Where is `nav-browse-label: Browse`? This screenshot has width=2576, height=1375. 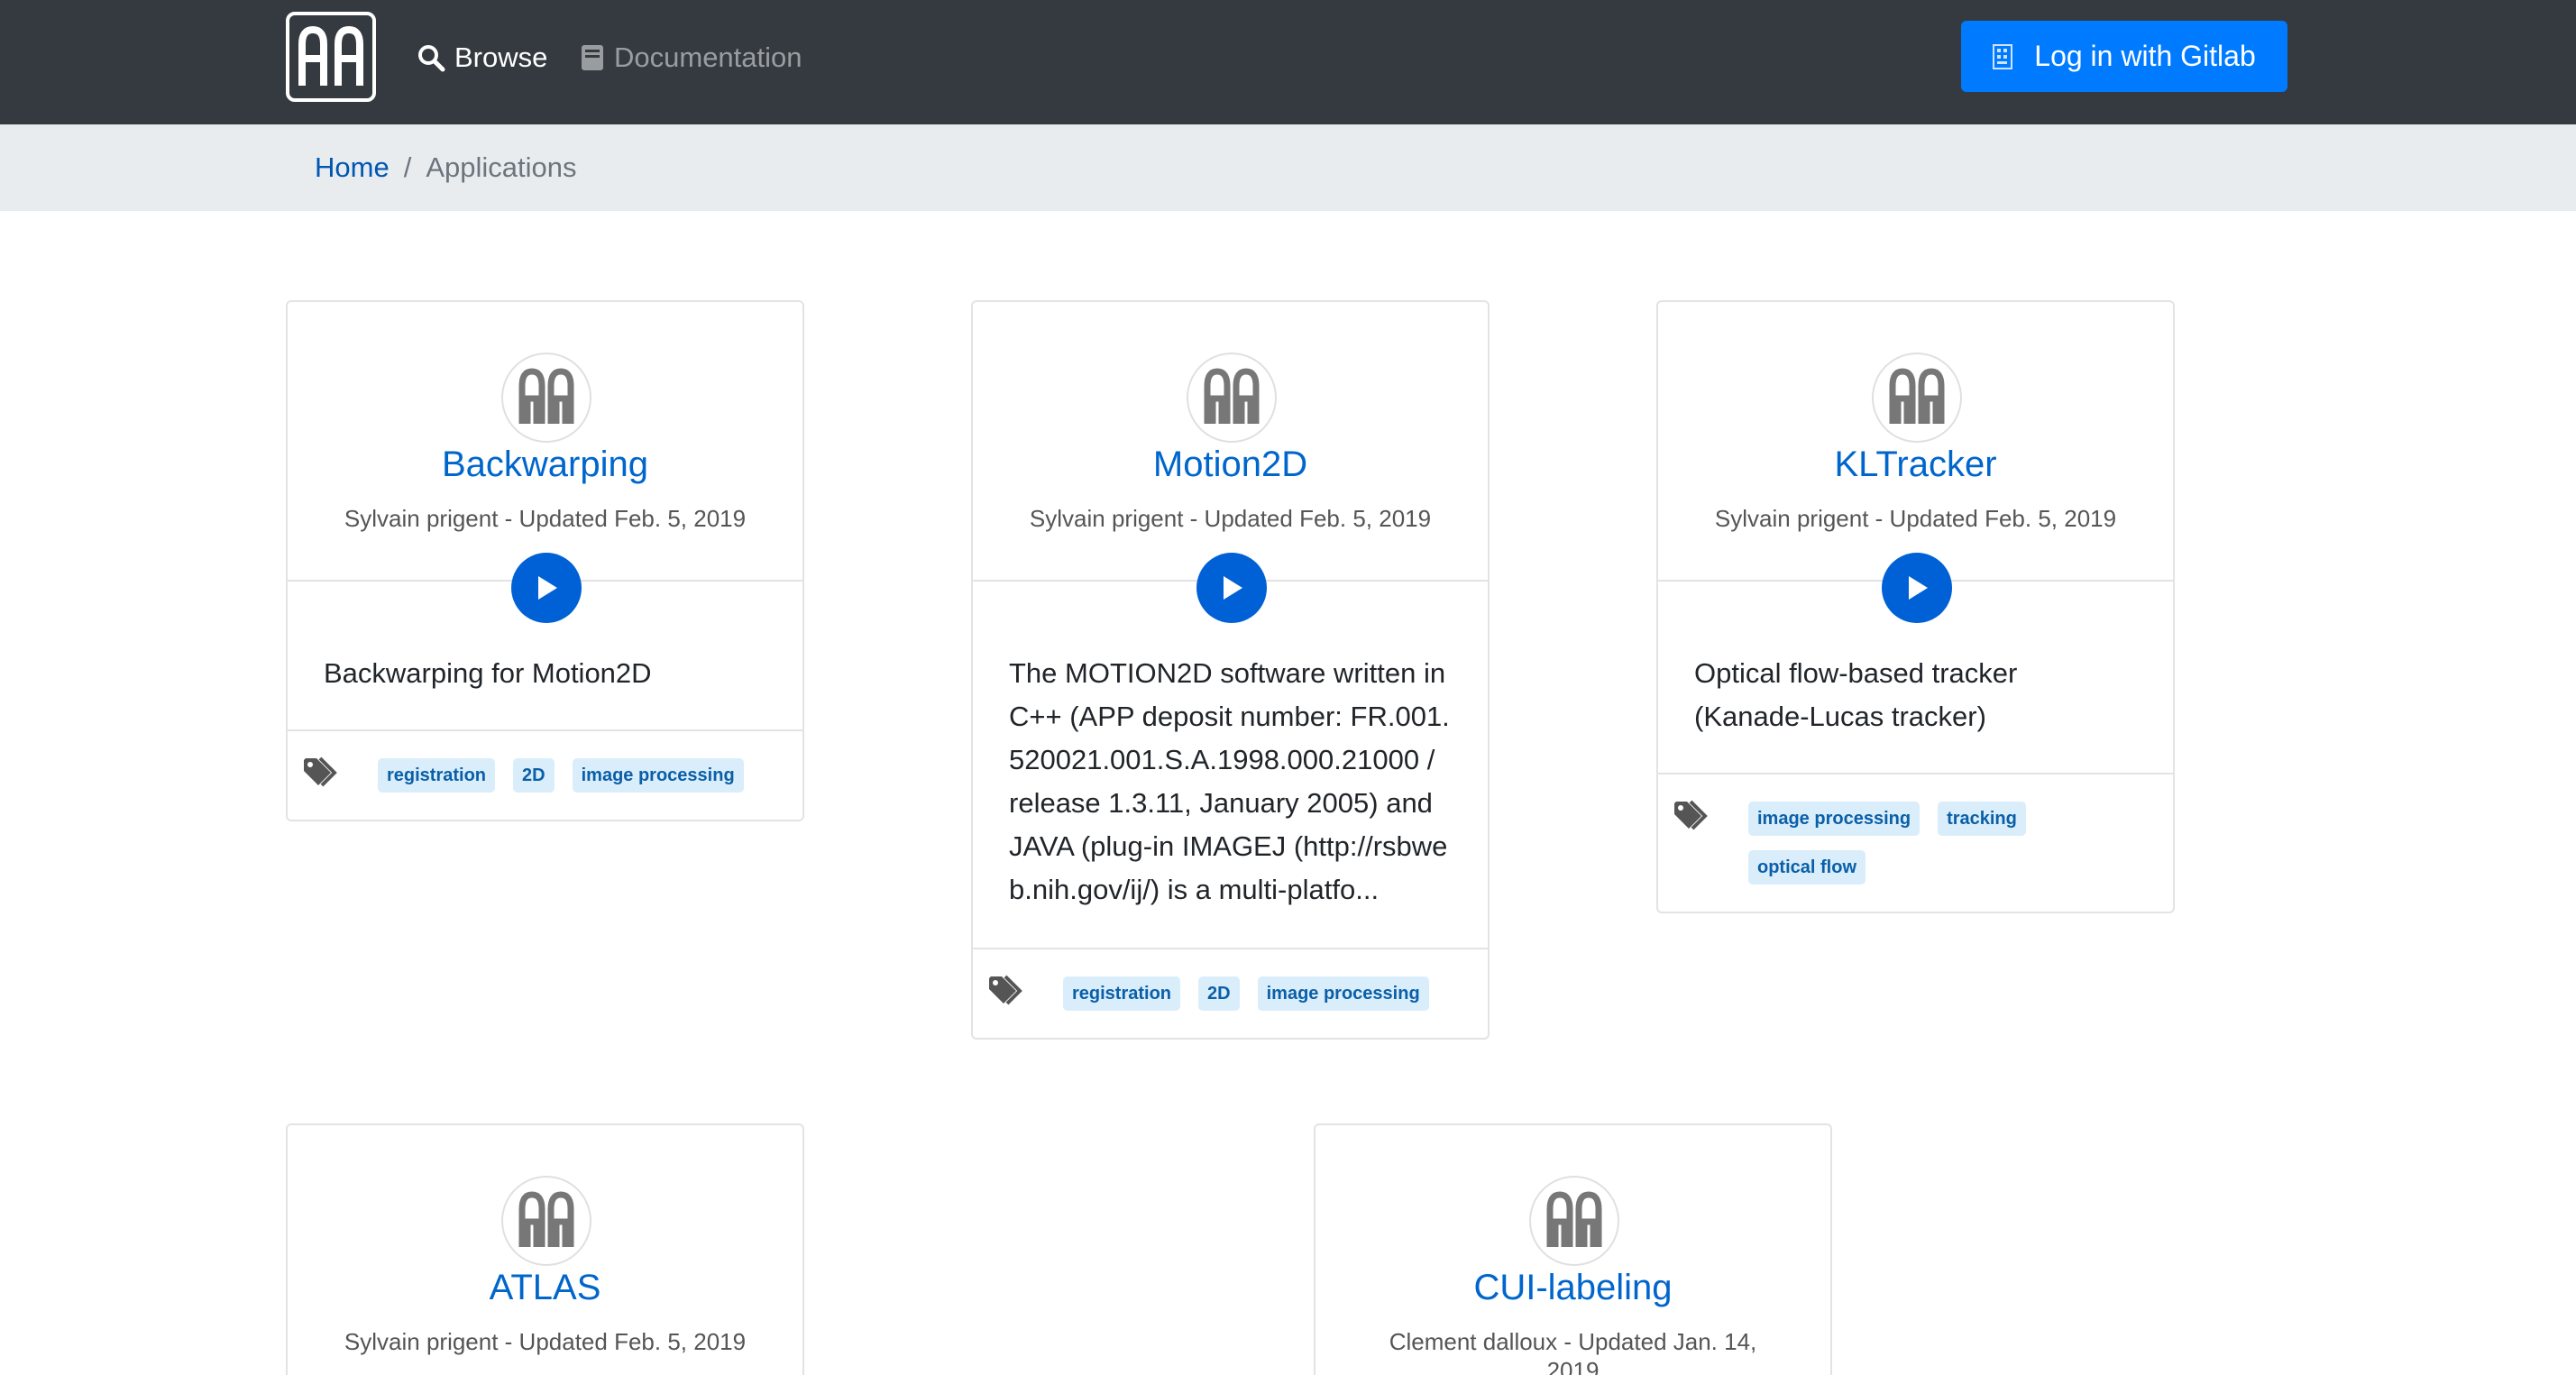
nav-browse-label: Browse is located at coordinates (501, 57).